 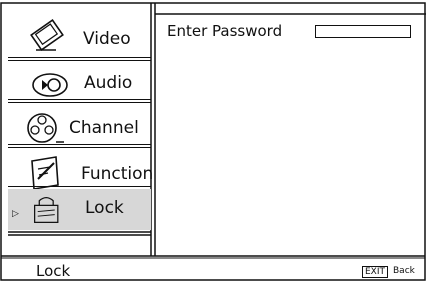 What do you see at coordinates (363, 31) in the screenshot?
I see `password-input` at bounding box center [363, 31].